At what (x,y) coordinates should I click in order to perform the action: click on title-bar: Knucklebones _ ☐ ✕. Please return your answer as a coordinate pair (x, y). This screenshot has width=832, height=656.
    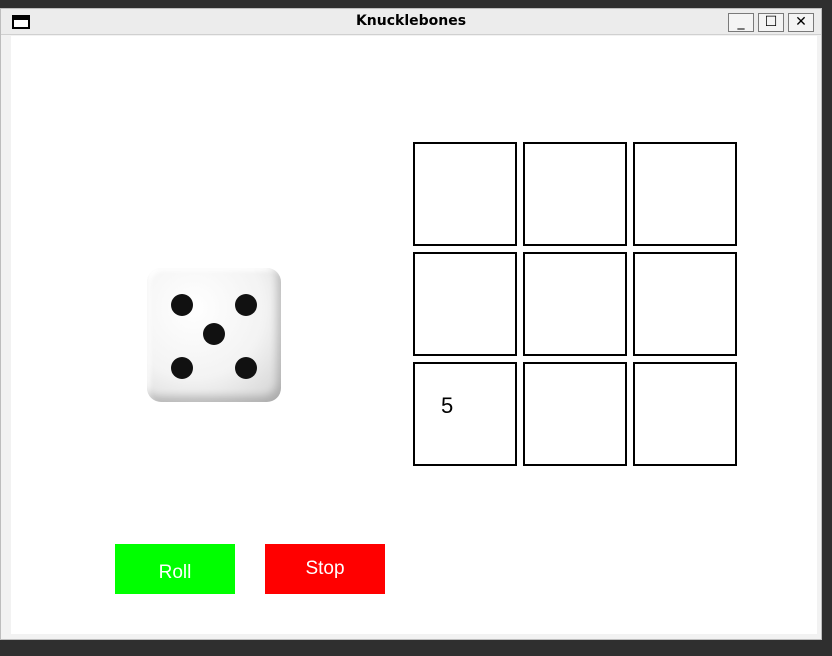
    Looking at the image, I should click on (411, 22).